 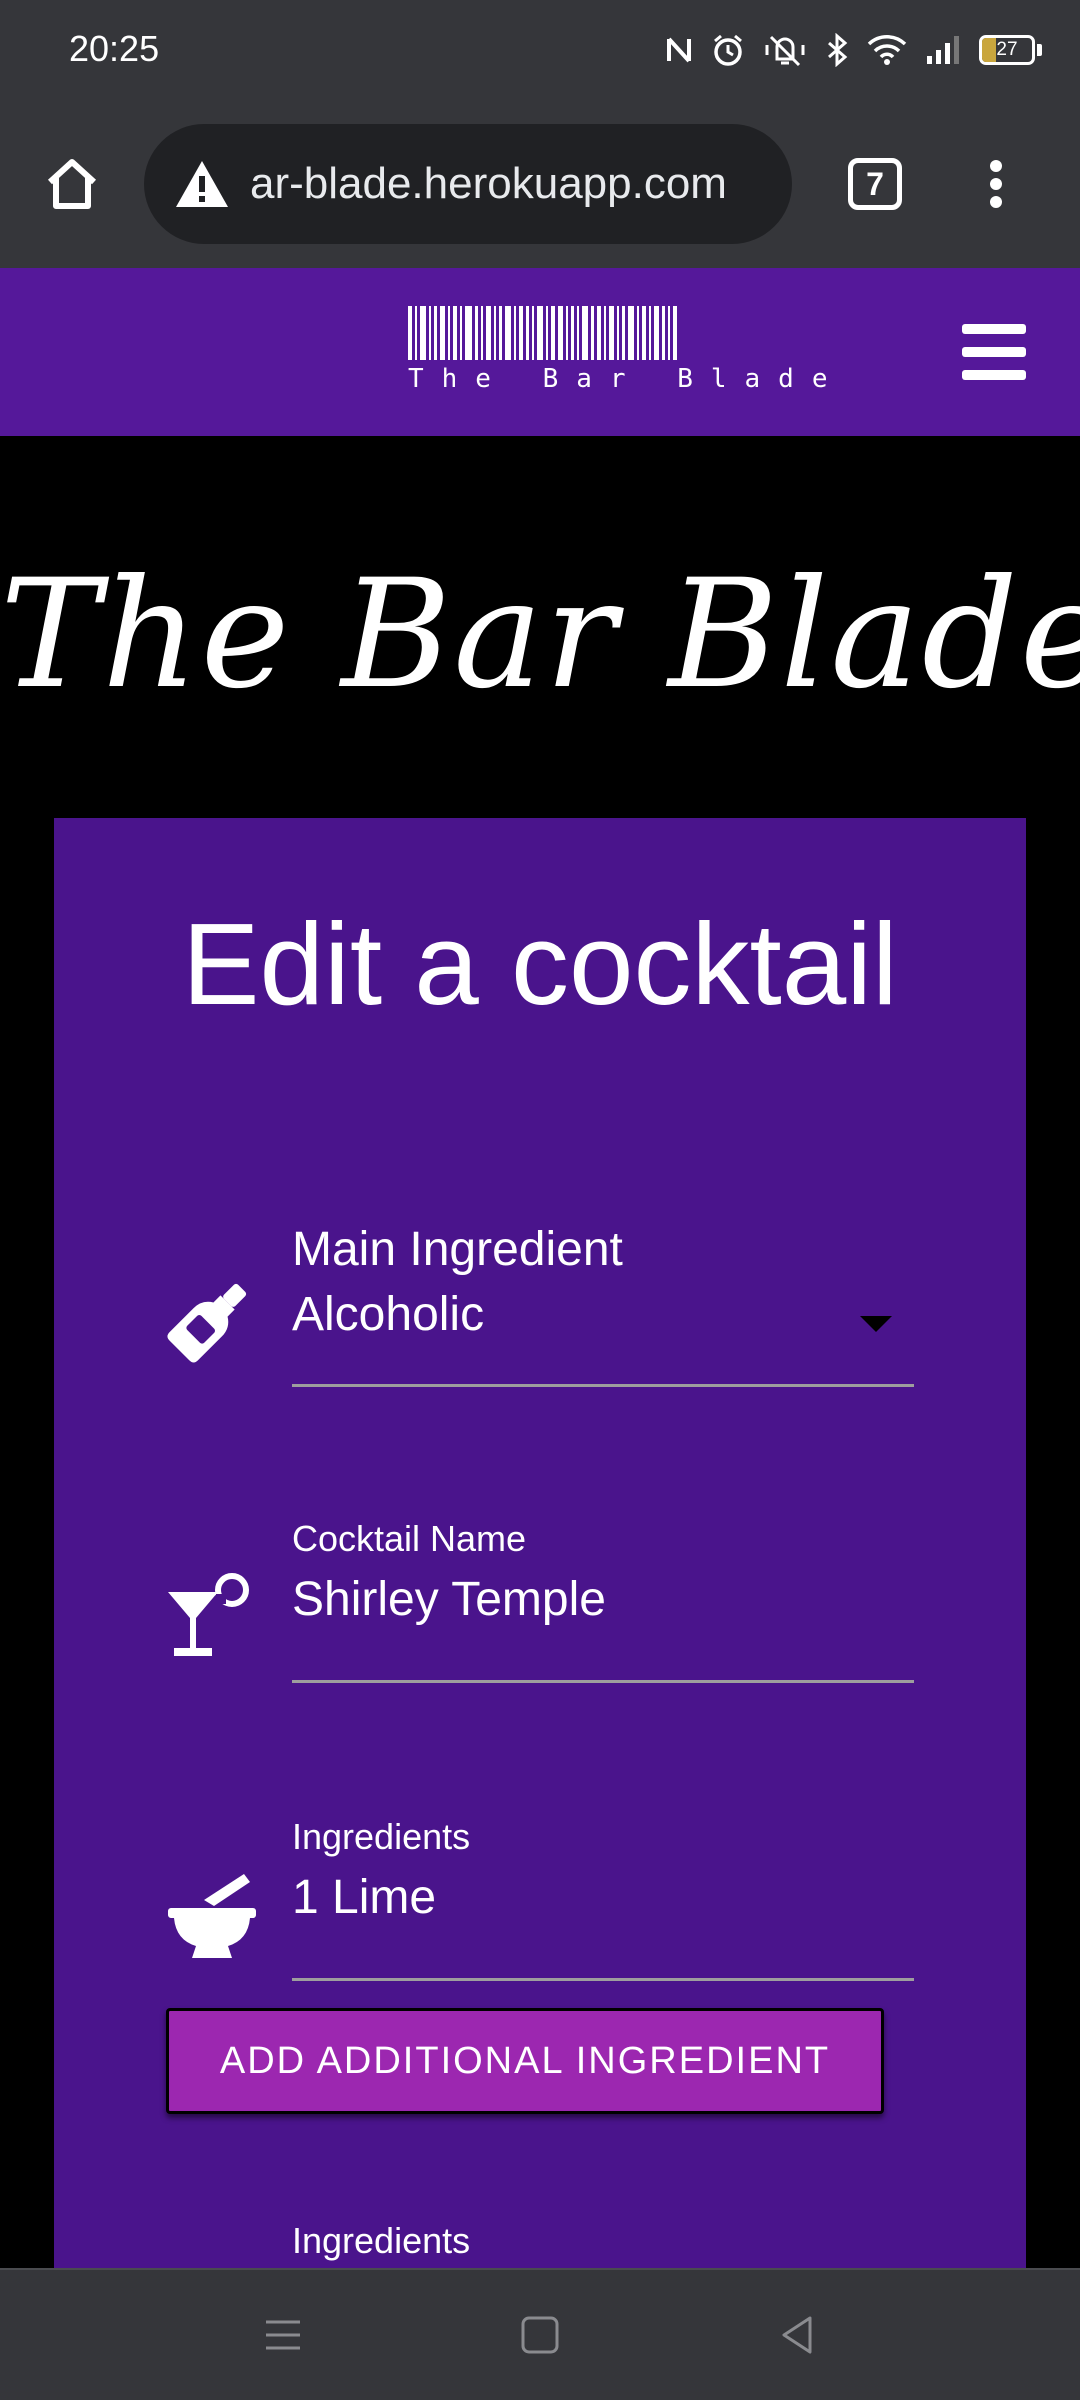 I want to click on hamburger-menu-icon, so click(x=994, y=352).